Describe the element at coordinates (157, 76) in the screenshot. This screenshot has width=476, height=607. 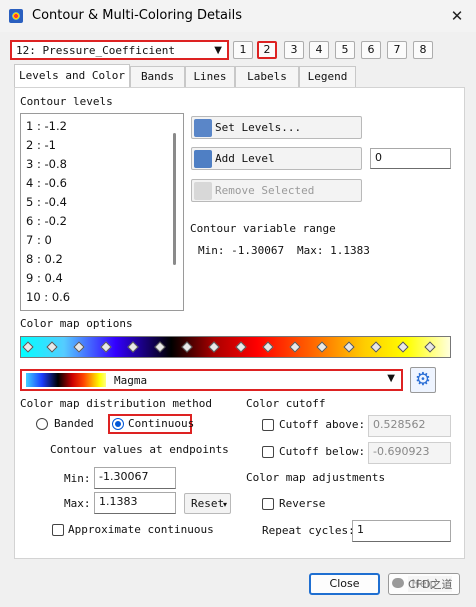
I see `tab-bands: Bands` at that location.